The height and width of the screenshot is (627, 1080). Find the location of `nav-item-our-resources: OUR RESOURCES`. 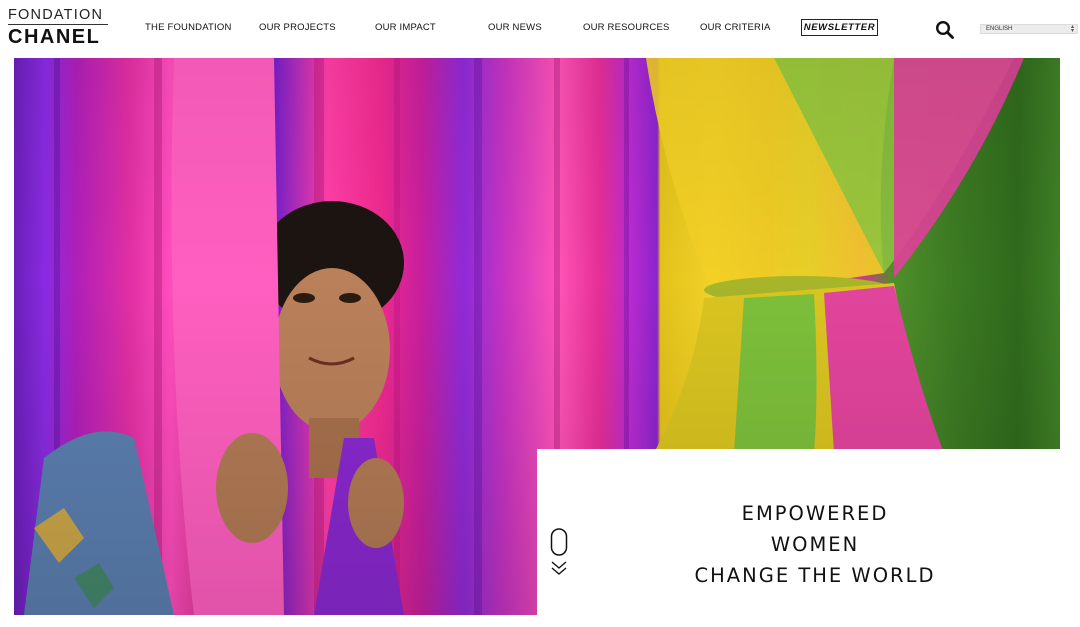

nav-item-our-resources: OUR RESOURCES is located at coordinates (626, 27).